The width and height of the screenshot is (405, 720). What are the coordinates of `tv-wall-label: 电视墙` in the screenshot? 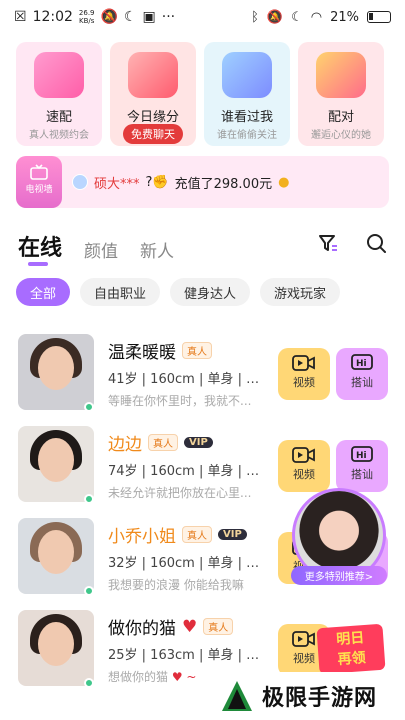 It's located at (39, 190).